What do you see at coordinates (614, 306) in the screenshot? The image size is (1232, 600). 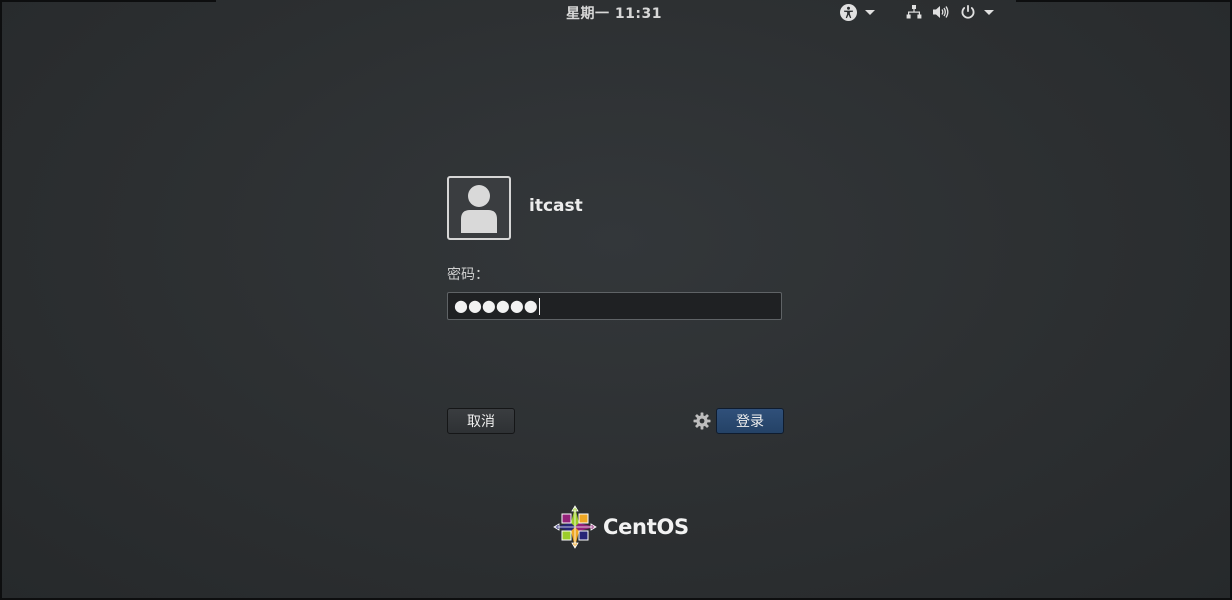 I see `password-input: ●●●●●●` at bounding box center [614, 306].